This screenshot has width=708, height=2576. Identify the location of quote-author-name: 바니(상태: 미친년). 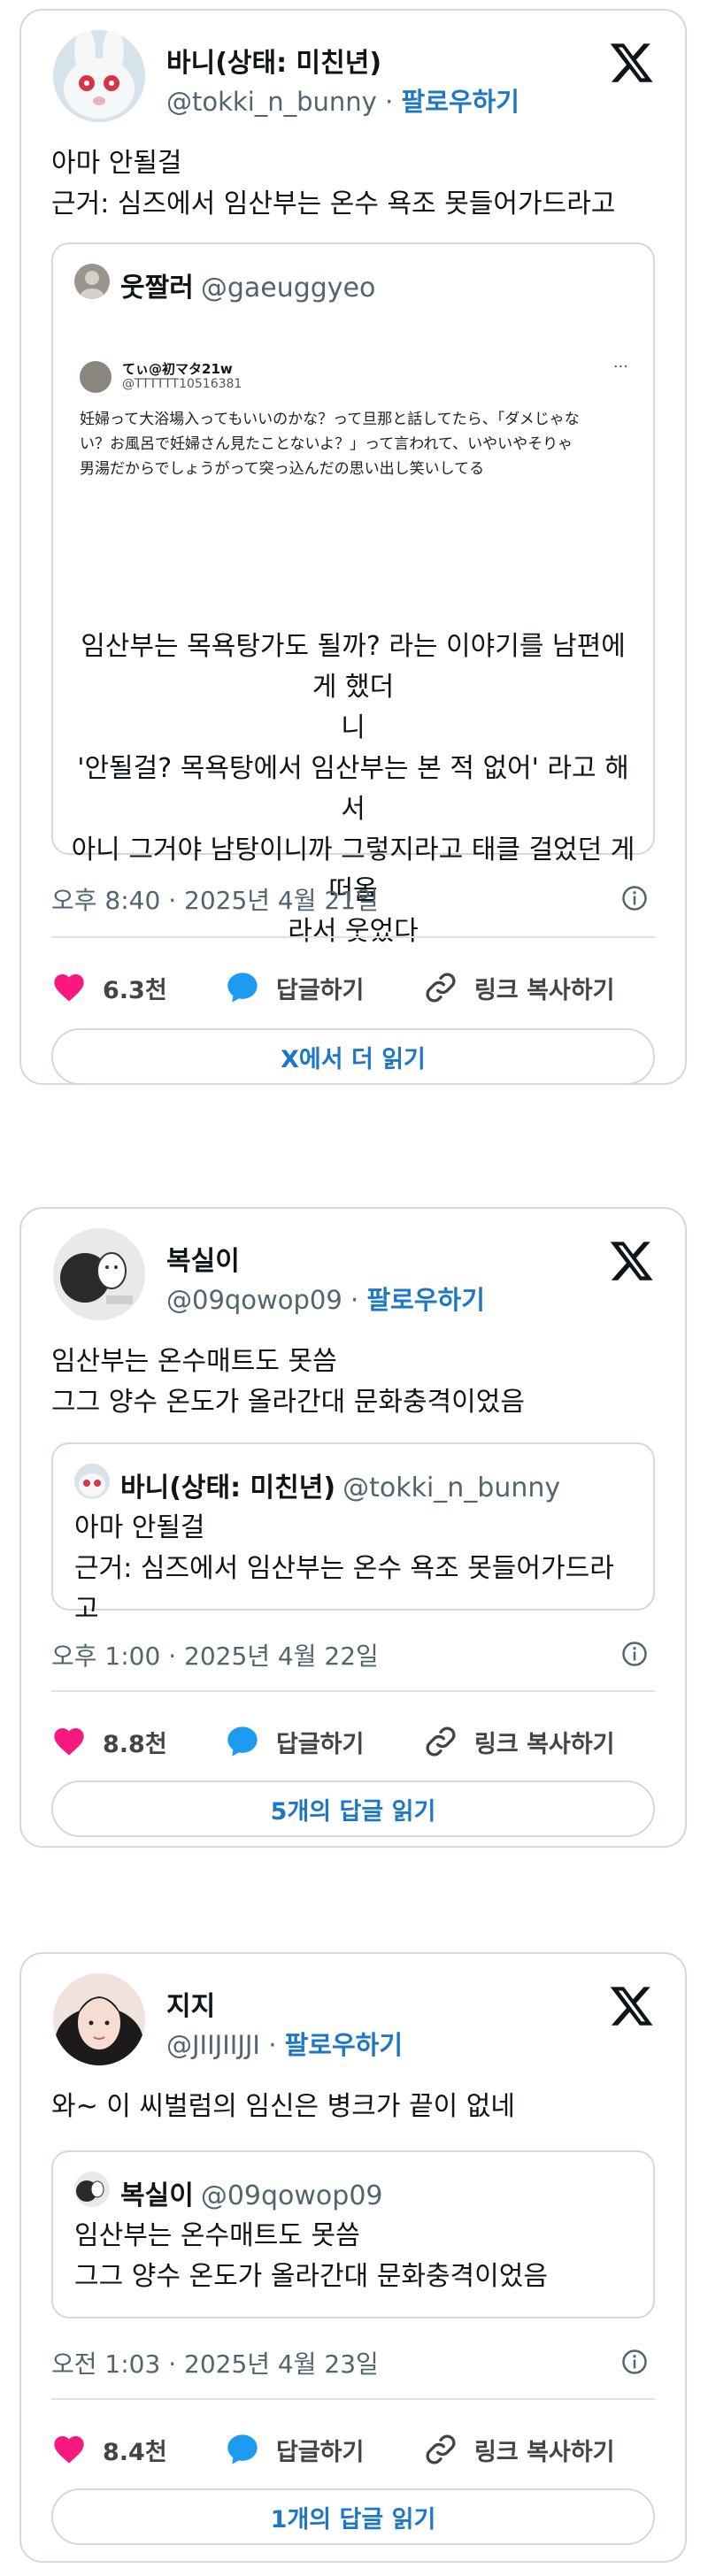
(228, 1488).